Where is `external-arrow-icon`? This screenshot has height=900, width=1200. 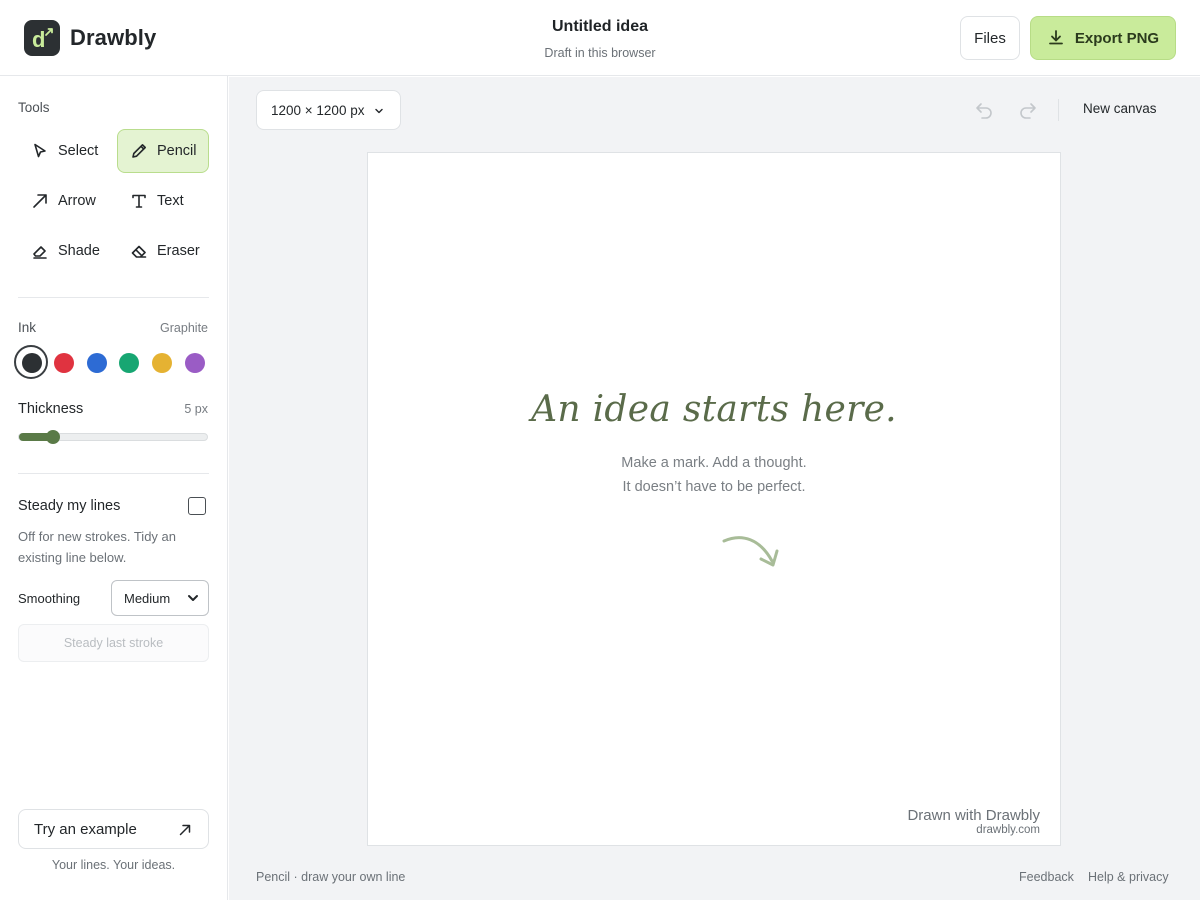
external-arrow-icon is located at coordinates (185, 830).